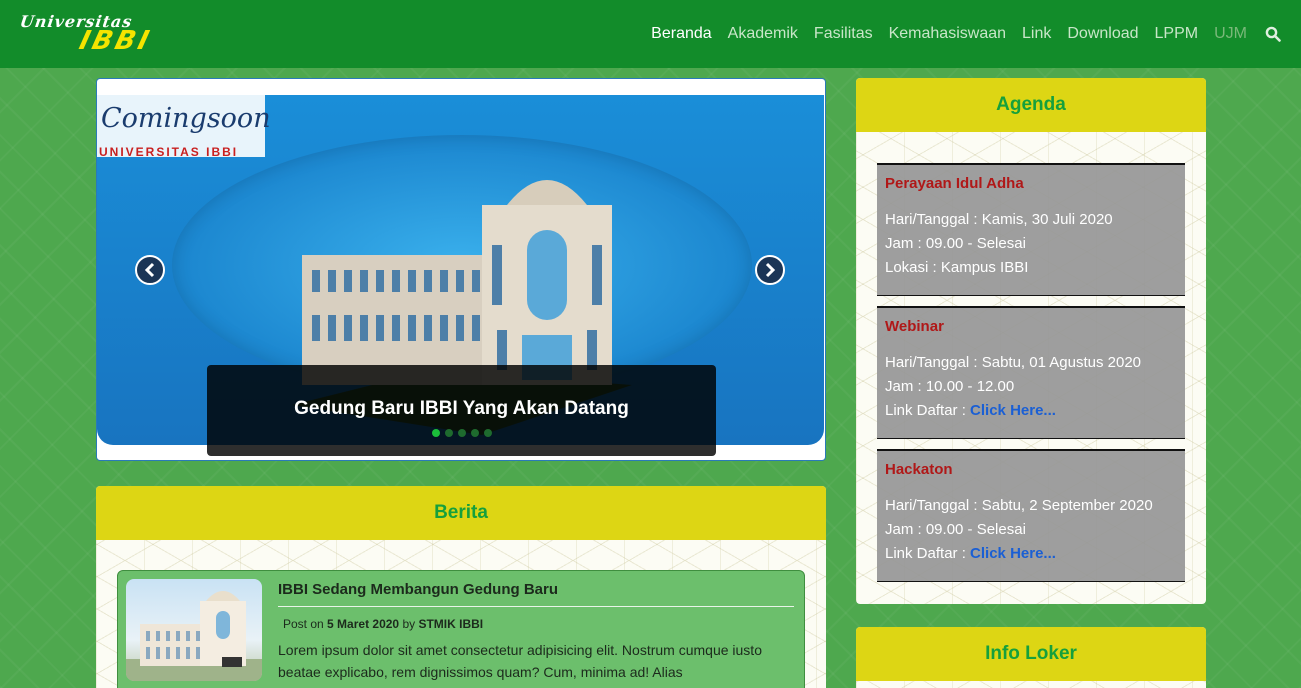 This screenshot has height=688, width=1301. What do you see at coordinates (409, 624) in the screenshot?
I see `news-meta-by: by` at bounding box center [409, 624].